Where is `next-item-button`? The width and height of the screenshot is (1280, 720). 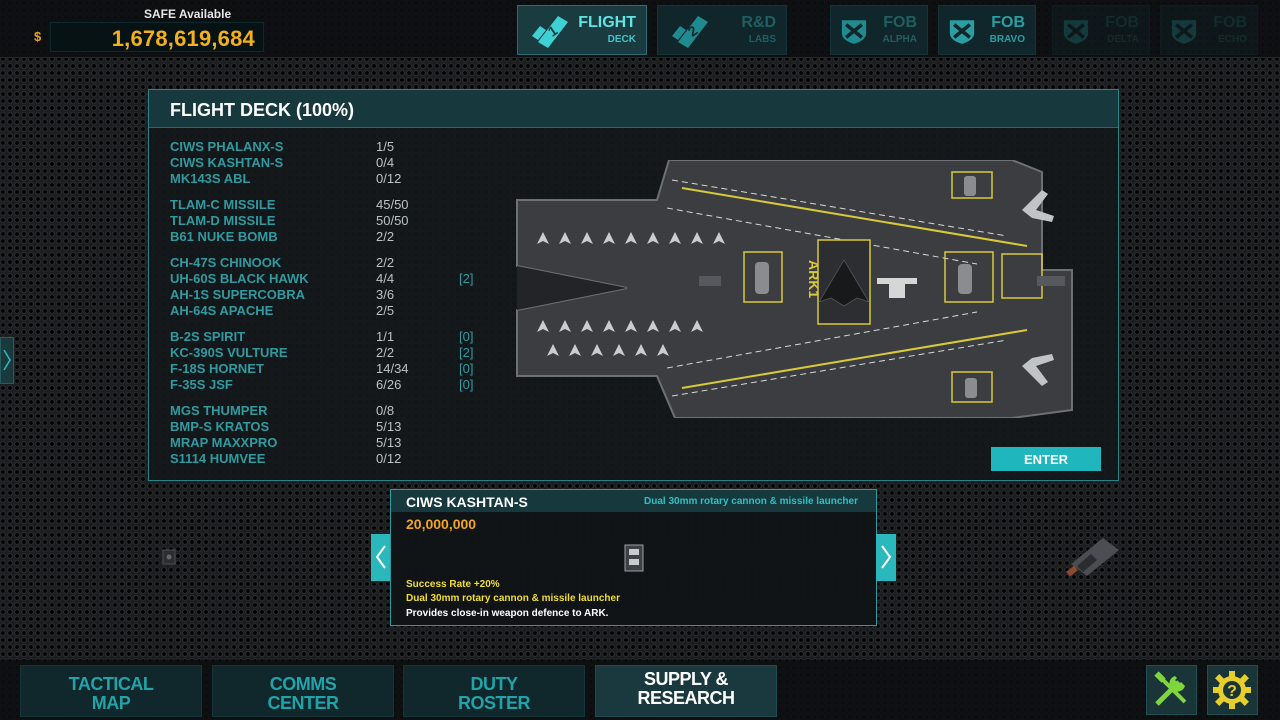 next-item-button is located at coordinates (886, 557).